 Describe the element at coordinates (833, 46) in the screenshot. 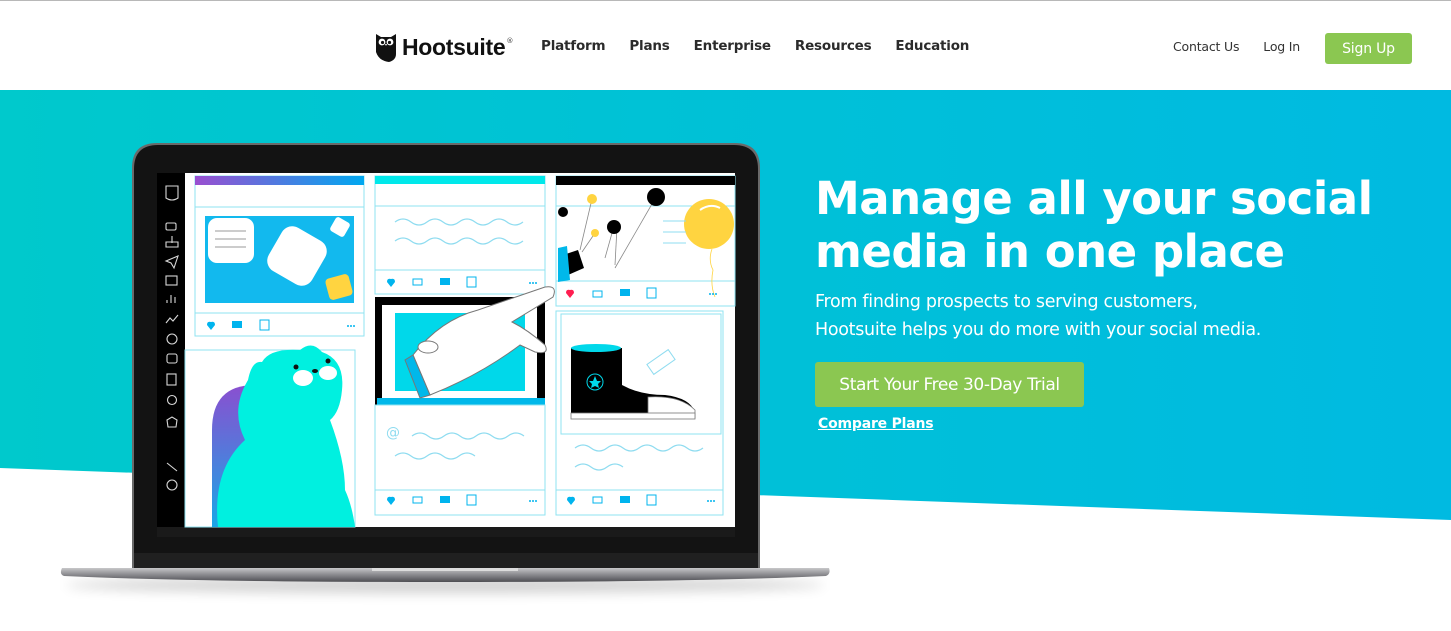

I see `nav-resources: Resources` at that location.